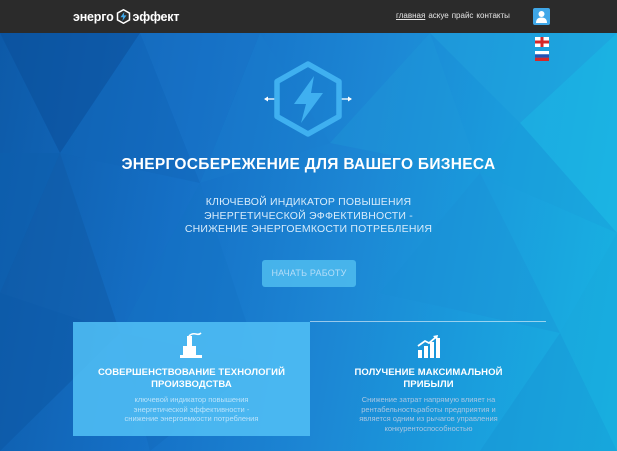 The image size is (617, 451). I want to click on subtitle-line: СНИЖЕНИЕ ЭНЕРГОЕМКОСТИ ПОТРЕБЛЕНИЯ, so click(308, 229).